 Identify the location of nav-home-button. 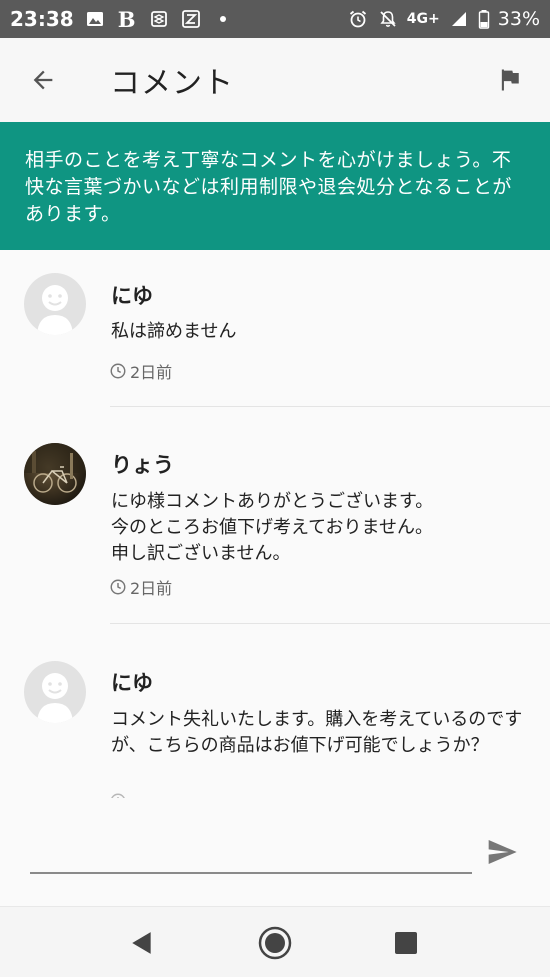
(275, 943).